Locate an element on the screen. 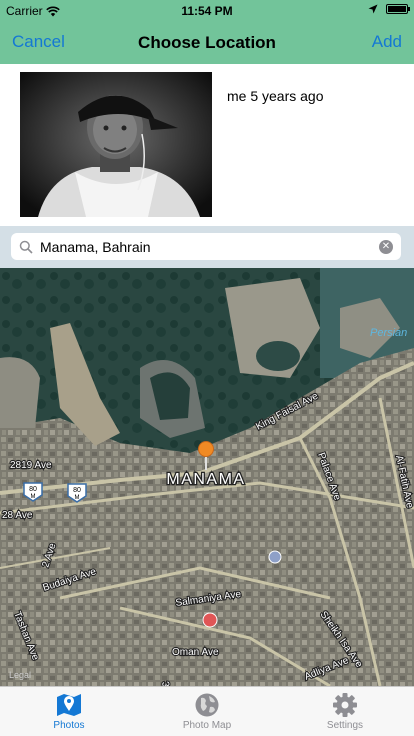 The image size is (414, 736). search-value: Manama, Bahrain is located at coordinates (95, 246).